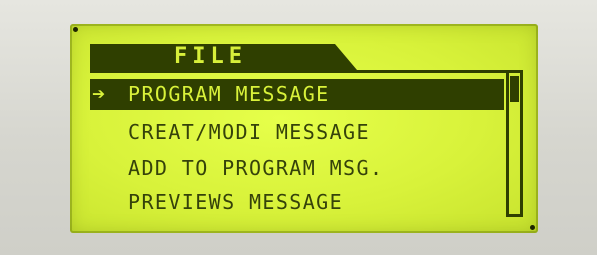 This screenshot has width=597, height=255. What do you see at coordinates (299, 71) in the screenshot?
I see `title-underline` at bounding box center [299, 71].